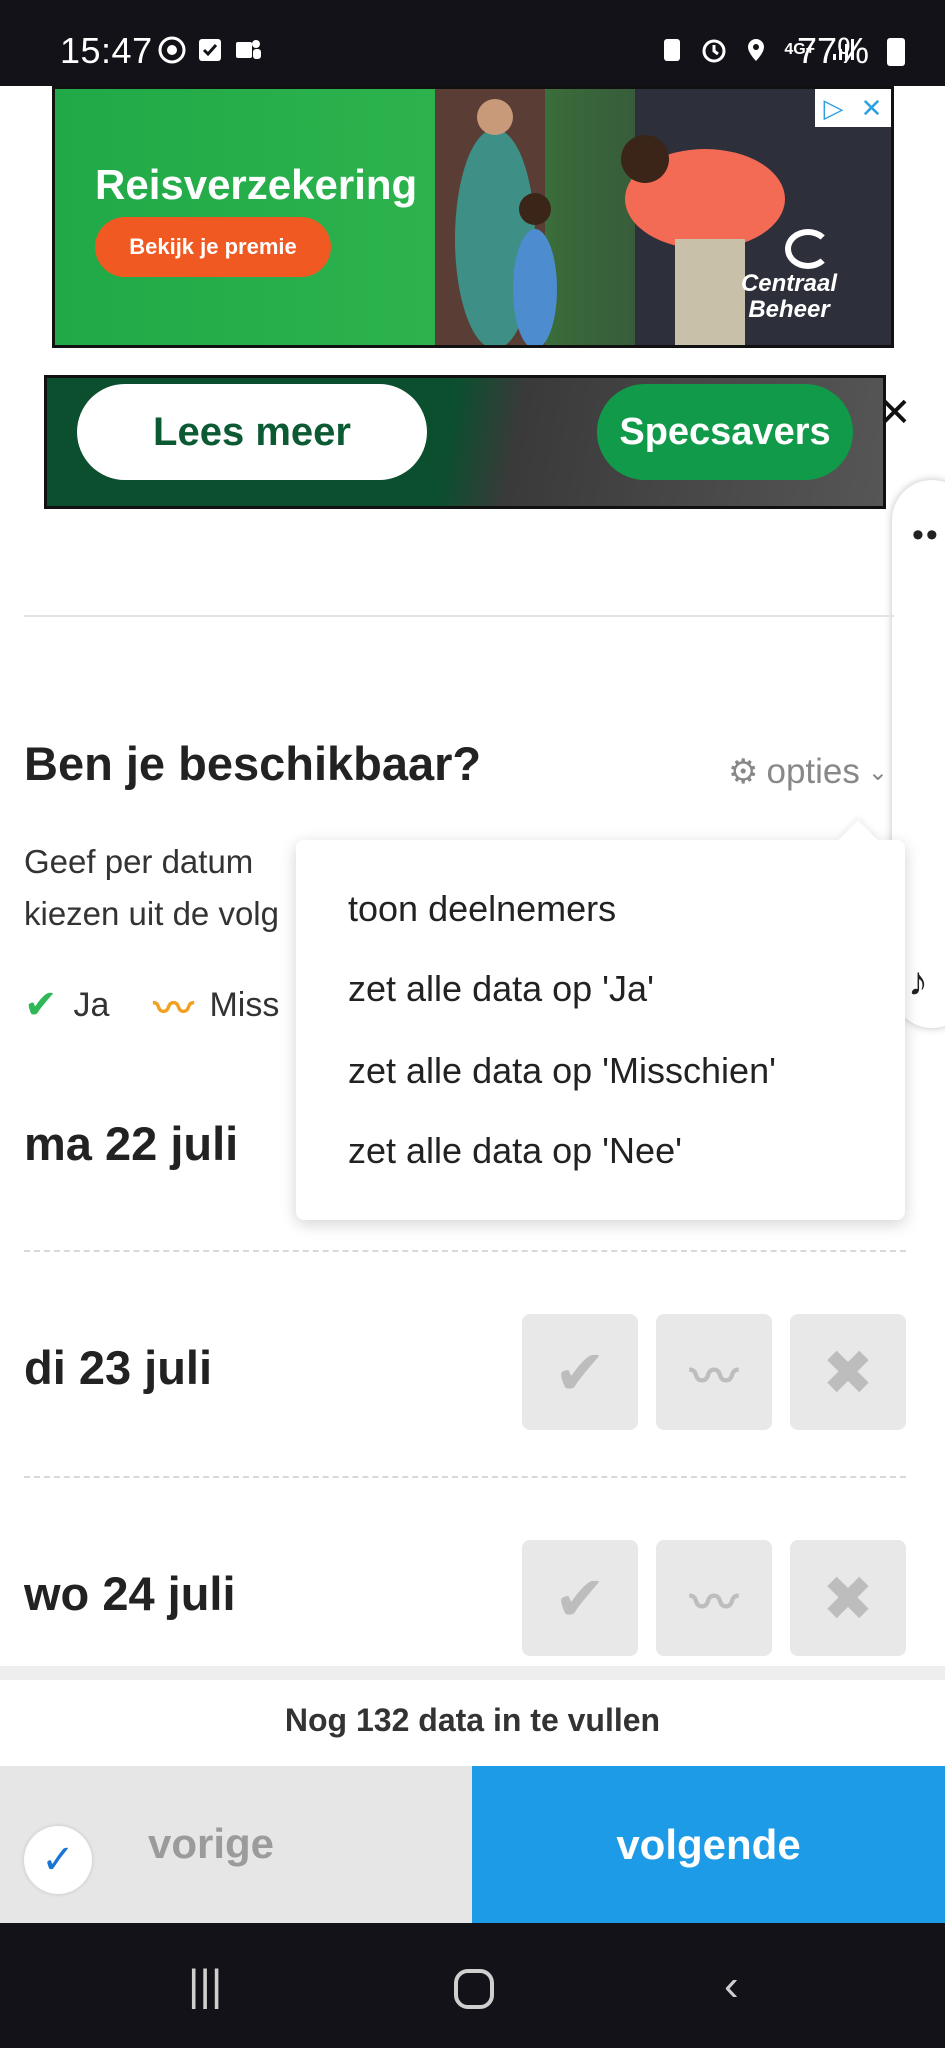 The image size is (945, 2048). Describe the element at coordinates (756, 50) in the screenshot. I see `location-icon` at that location.